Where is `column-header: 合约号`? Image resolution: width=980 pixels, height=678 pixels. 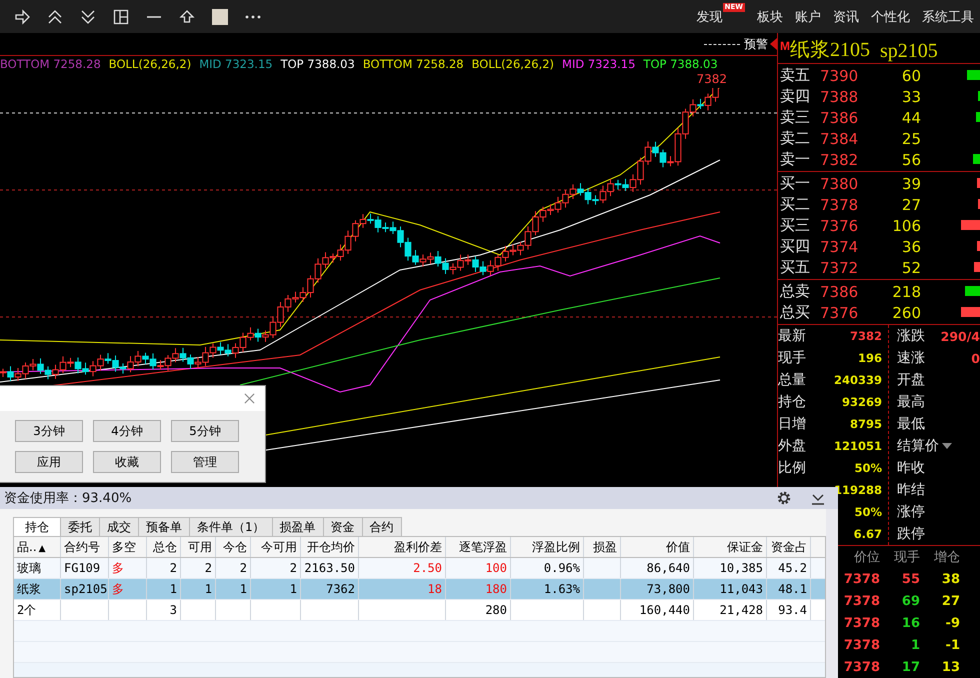 column-header: 合约号 is located at coordinates (85, 547).